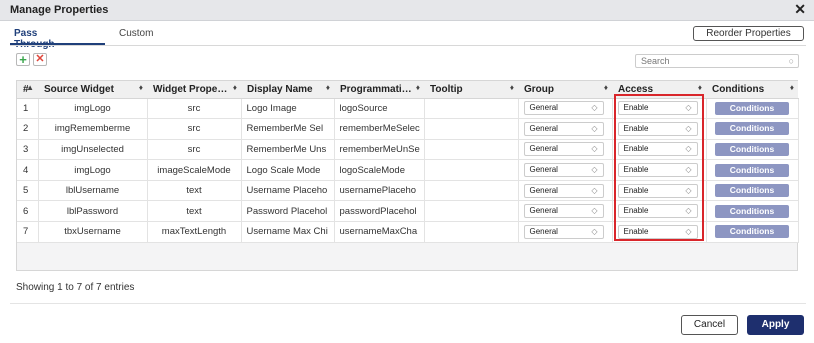  What do you see at coordinates (407, 10) in the screenshot?
I see `dialog-titlebar: Manage Properties ✕` at bounding box center [407, 10].